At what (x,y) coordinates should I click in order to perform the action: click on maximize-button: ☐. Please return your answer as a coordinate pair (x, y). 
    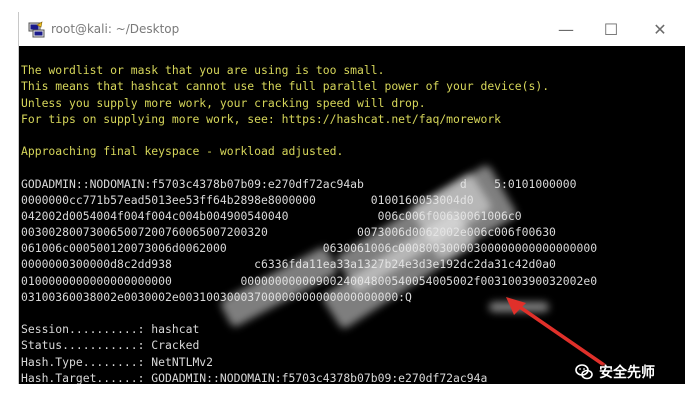
    Looking at the image, I should click on (611, 29).